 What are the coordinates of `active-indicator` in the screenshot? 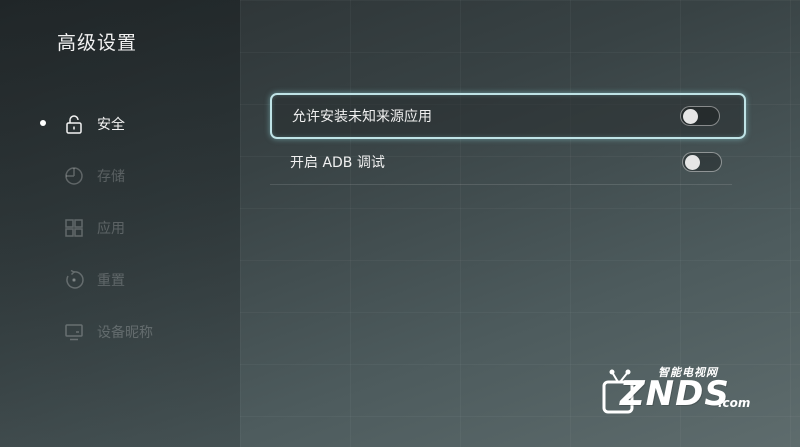 It's located at (43, 123).